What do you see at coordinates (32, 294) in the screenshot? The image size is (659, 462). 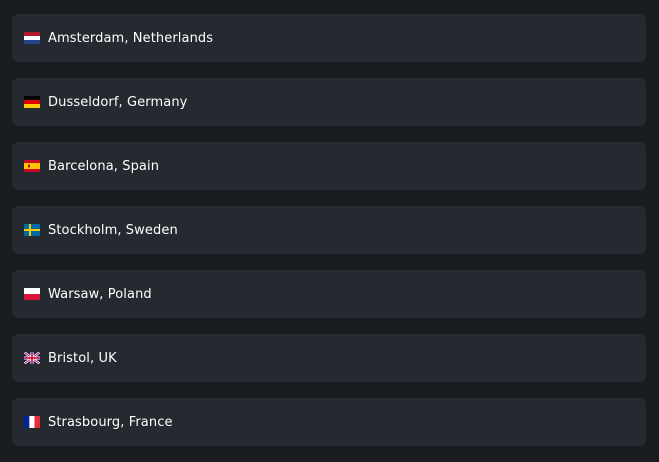 I see `poland-flag-icon` at bounding box center [32, 294].